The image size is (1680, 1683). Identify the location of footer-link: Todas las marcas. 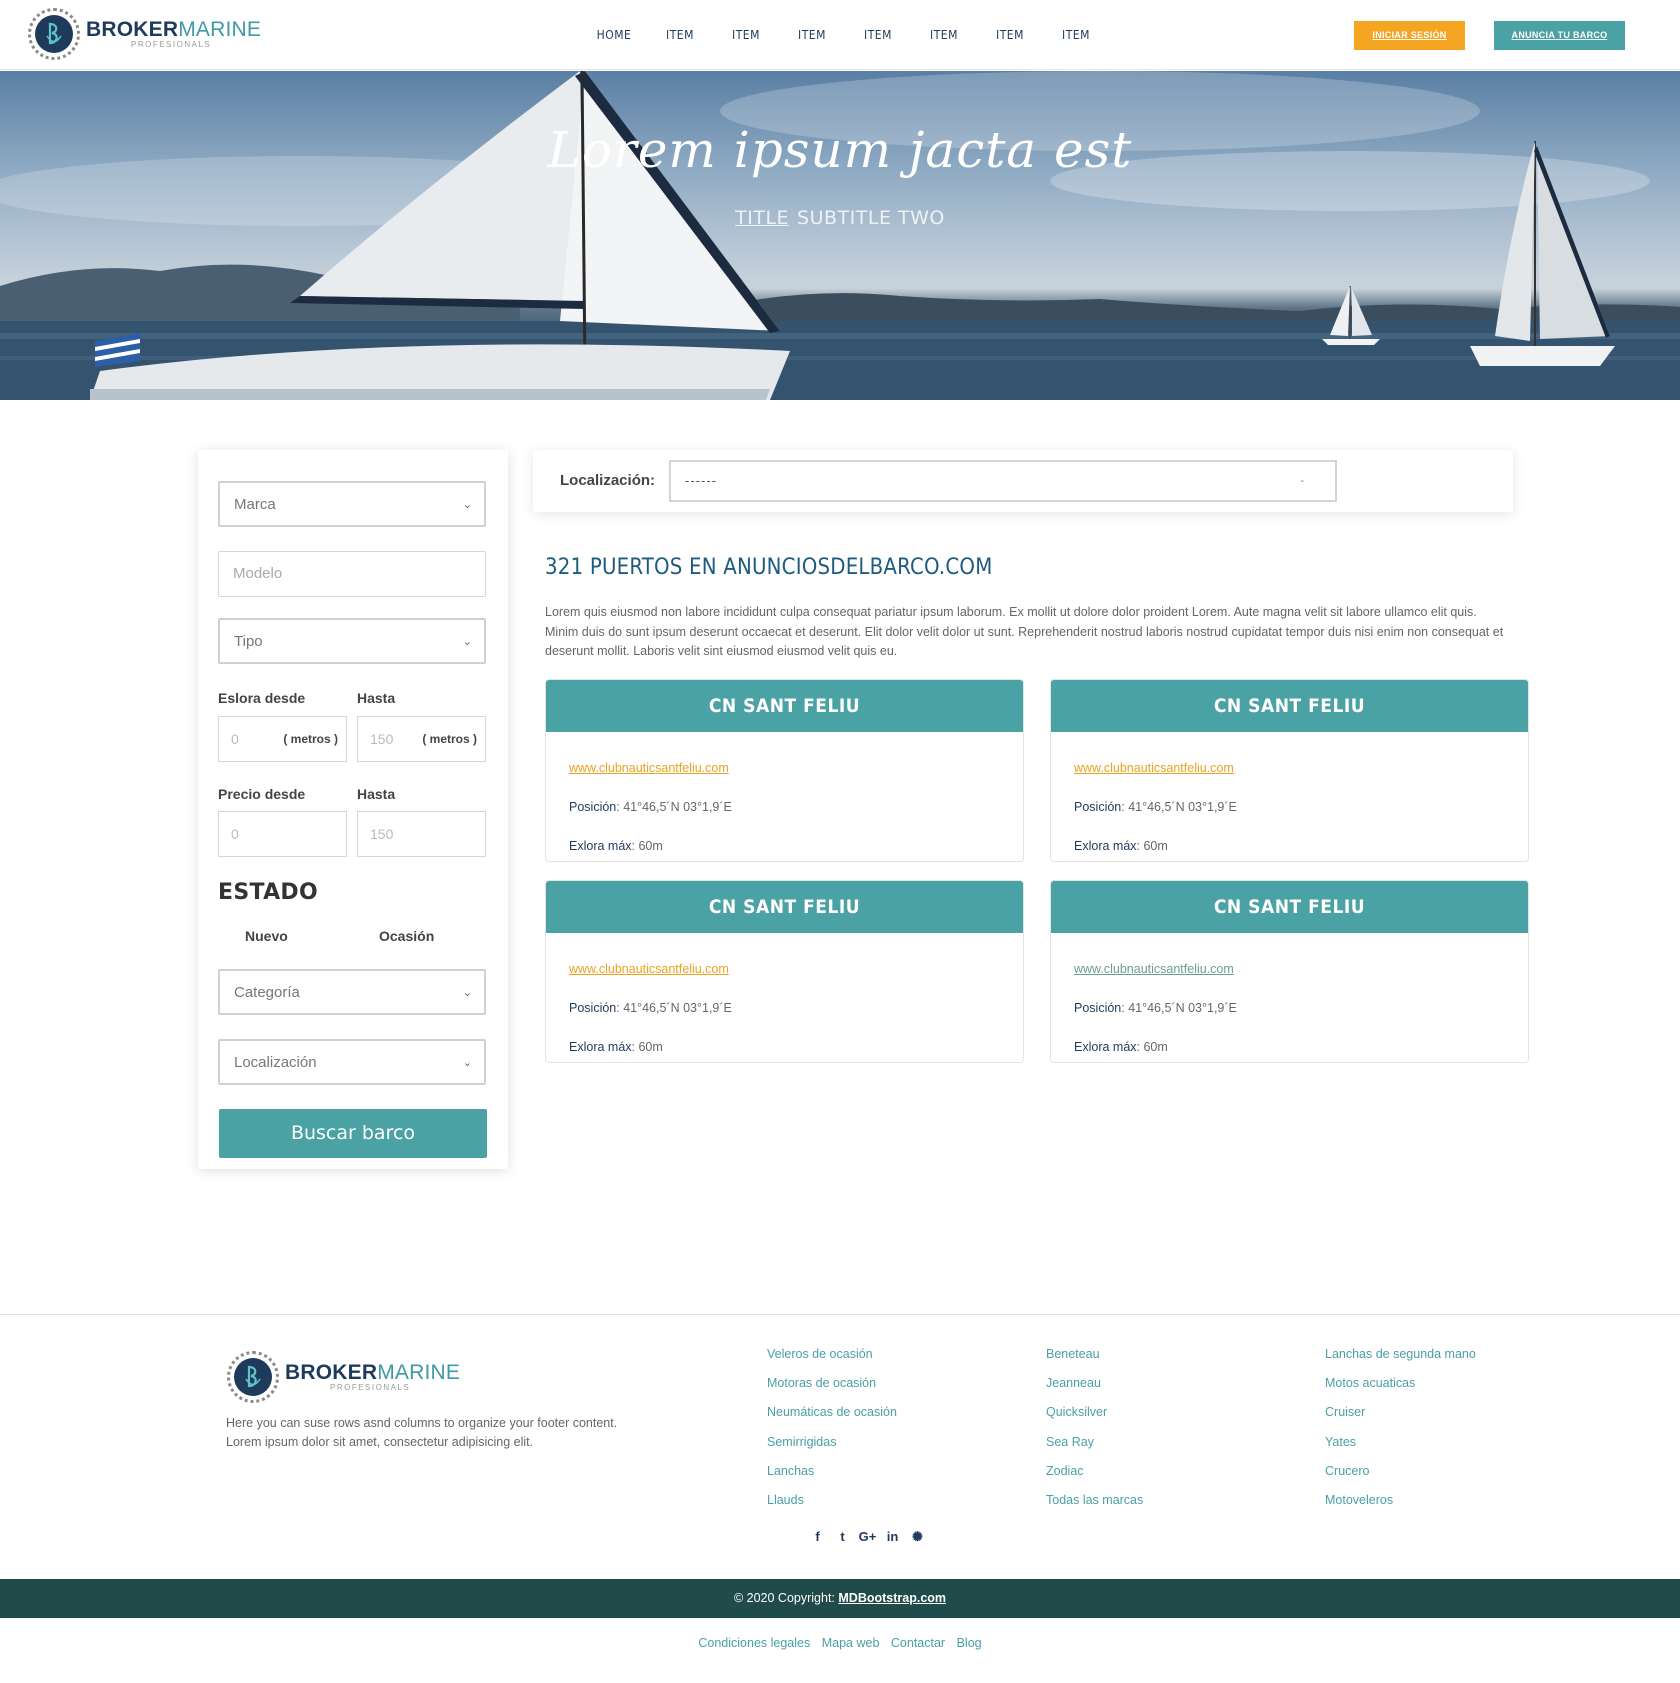
(1094, 1507).